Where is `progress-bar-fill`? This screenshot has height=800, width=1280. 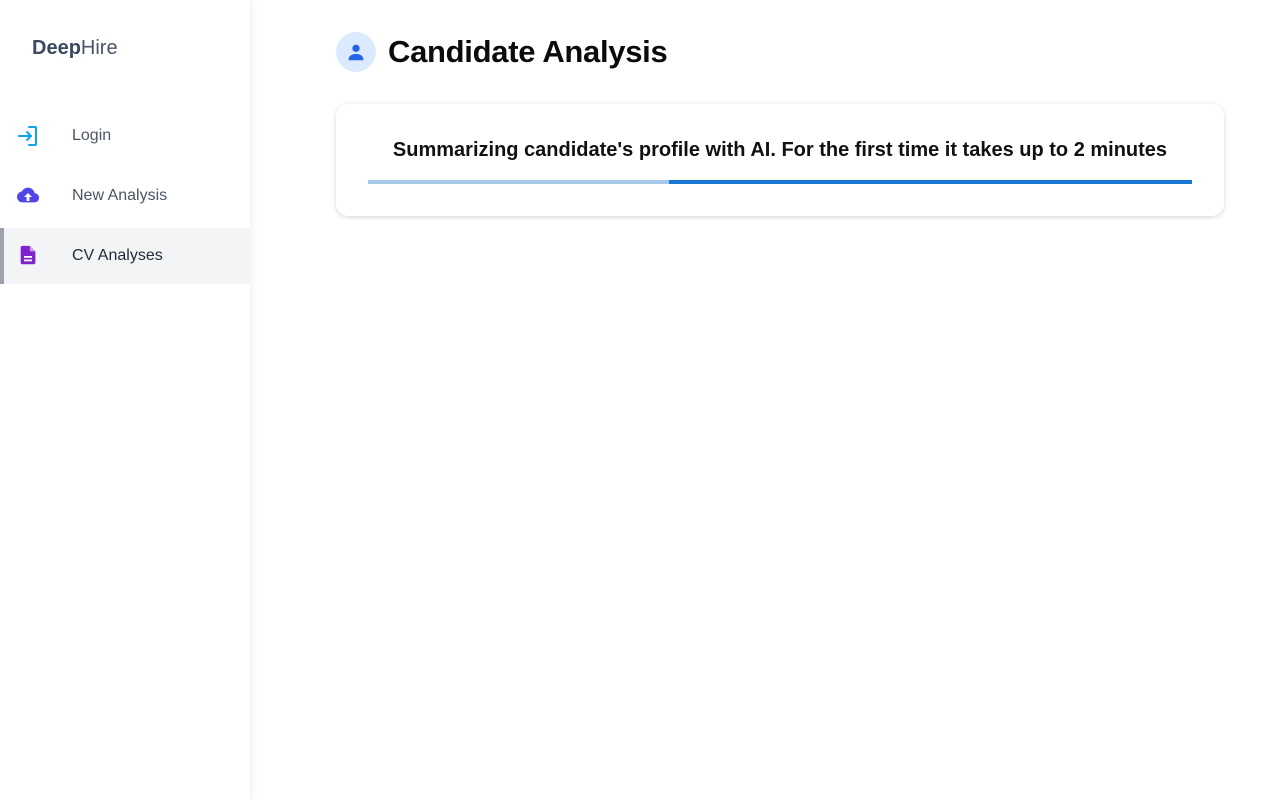 progress-bar-fill is located at coordinates (518, 182).